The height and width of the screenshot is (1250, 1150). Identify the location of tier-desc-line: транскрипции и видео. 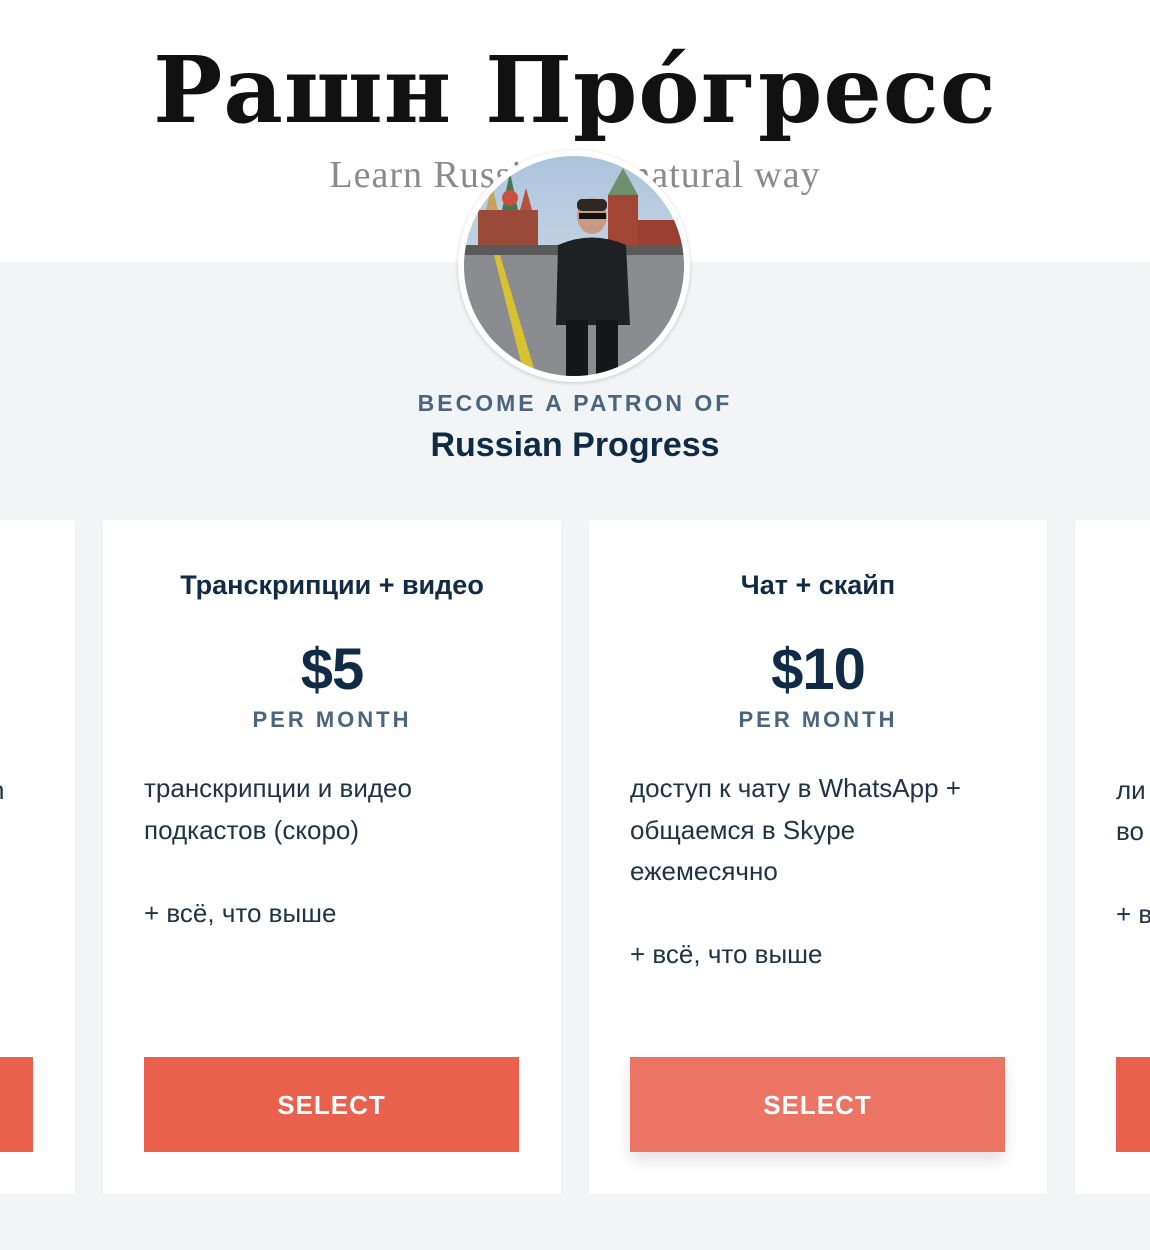
(278, 788).